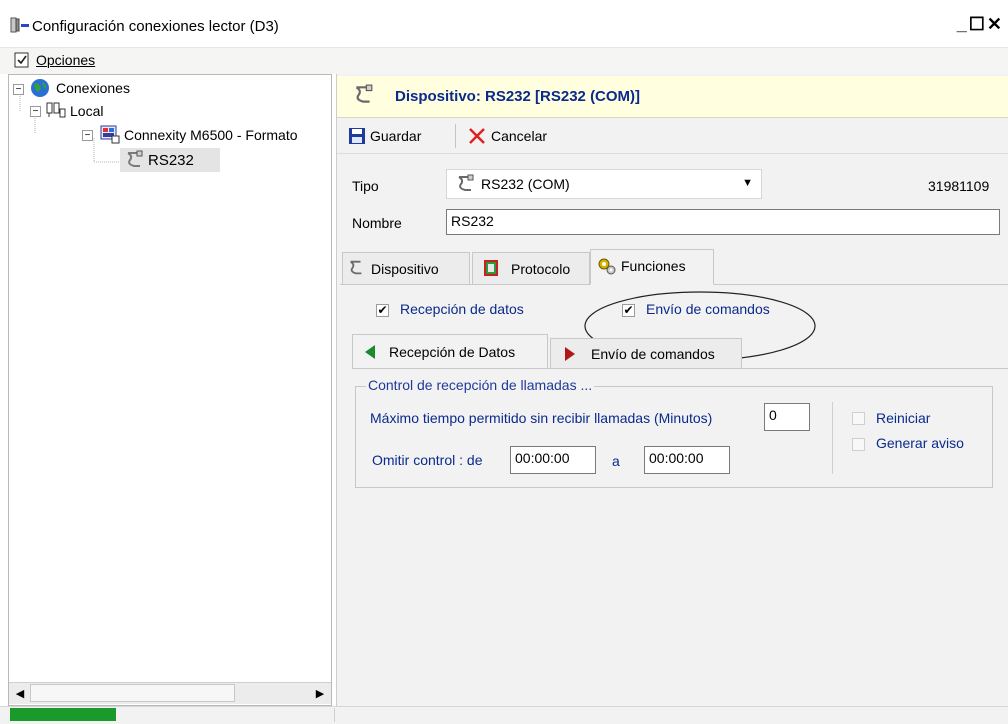  Describe the element at coordinates (86, 111) in the screenshot. I see `tree-item-local: Local` at that location.